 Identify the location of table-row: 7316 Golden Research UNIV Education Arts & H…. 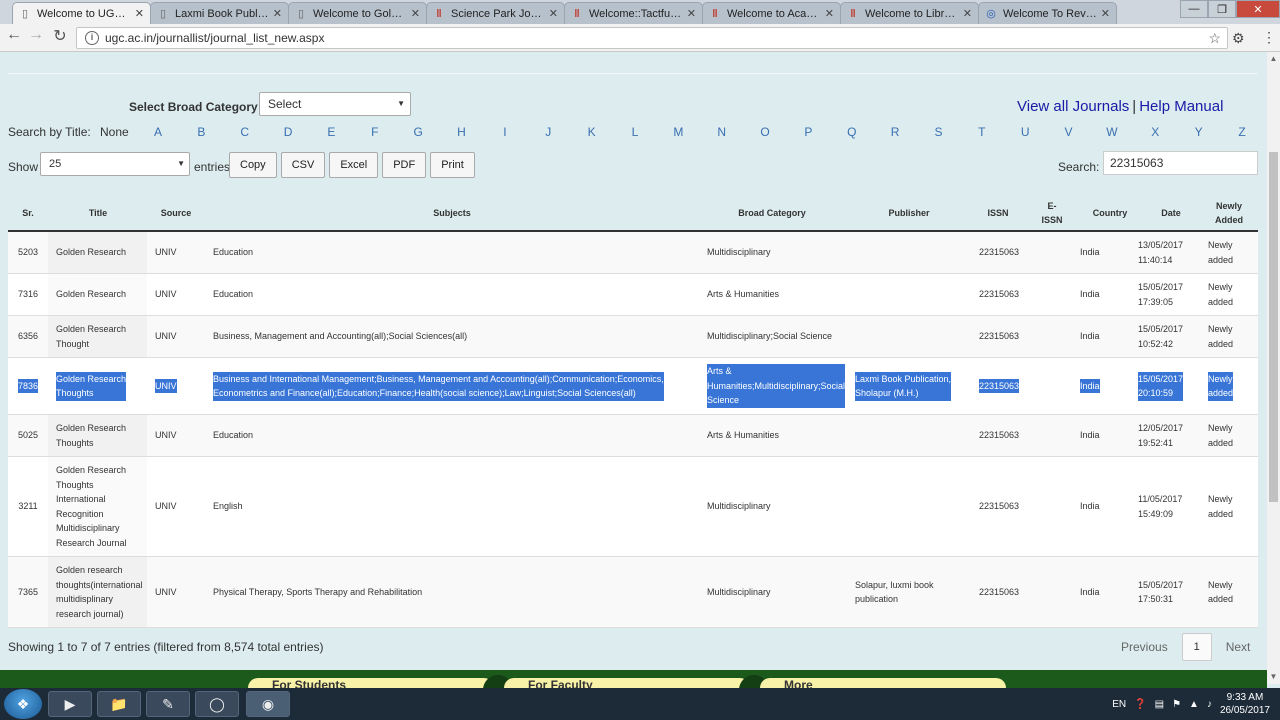
(633, 295).